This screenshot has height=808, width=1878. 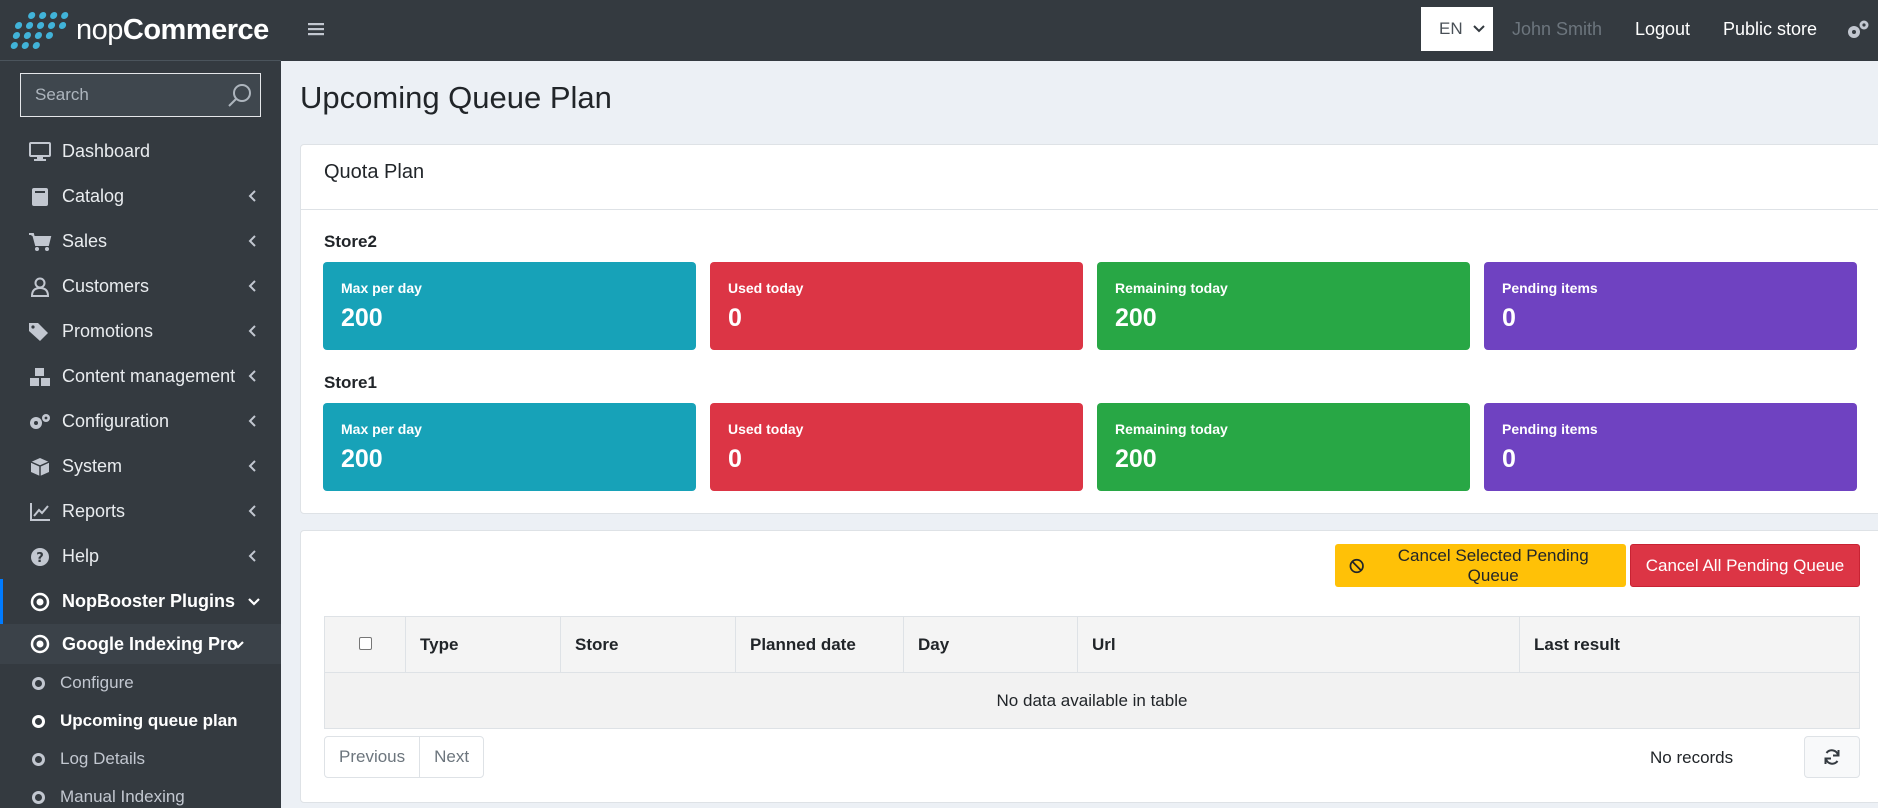 What do you see at coordinates (94, 511) in the screenshot?
I see `sidebar-item-label: Reports` at bounding box center [94, 511].